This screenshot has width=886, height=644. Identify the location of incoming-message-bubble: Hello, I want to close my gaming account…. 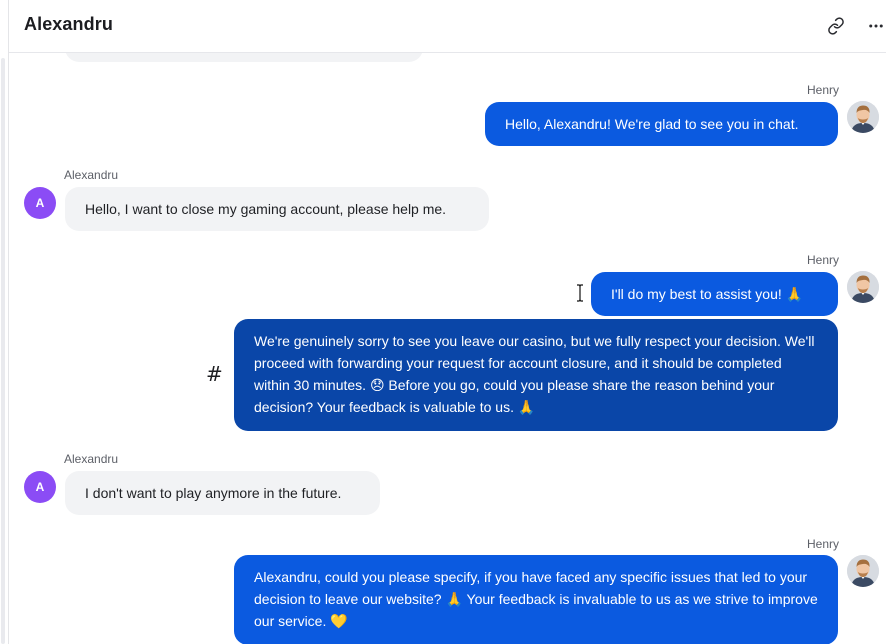
(277, 209).